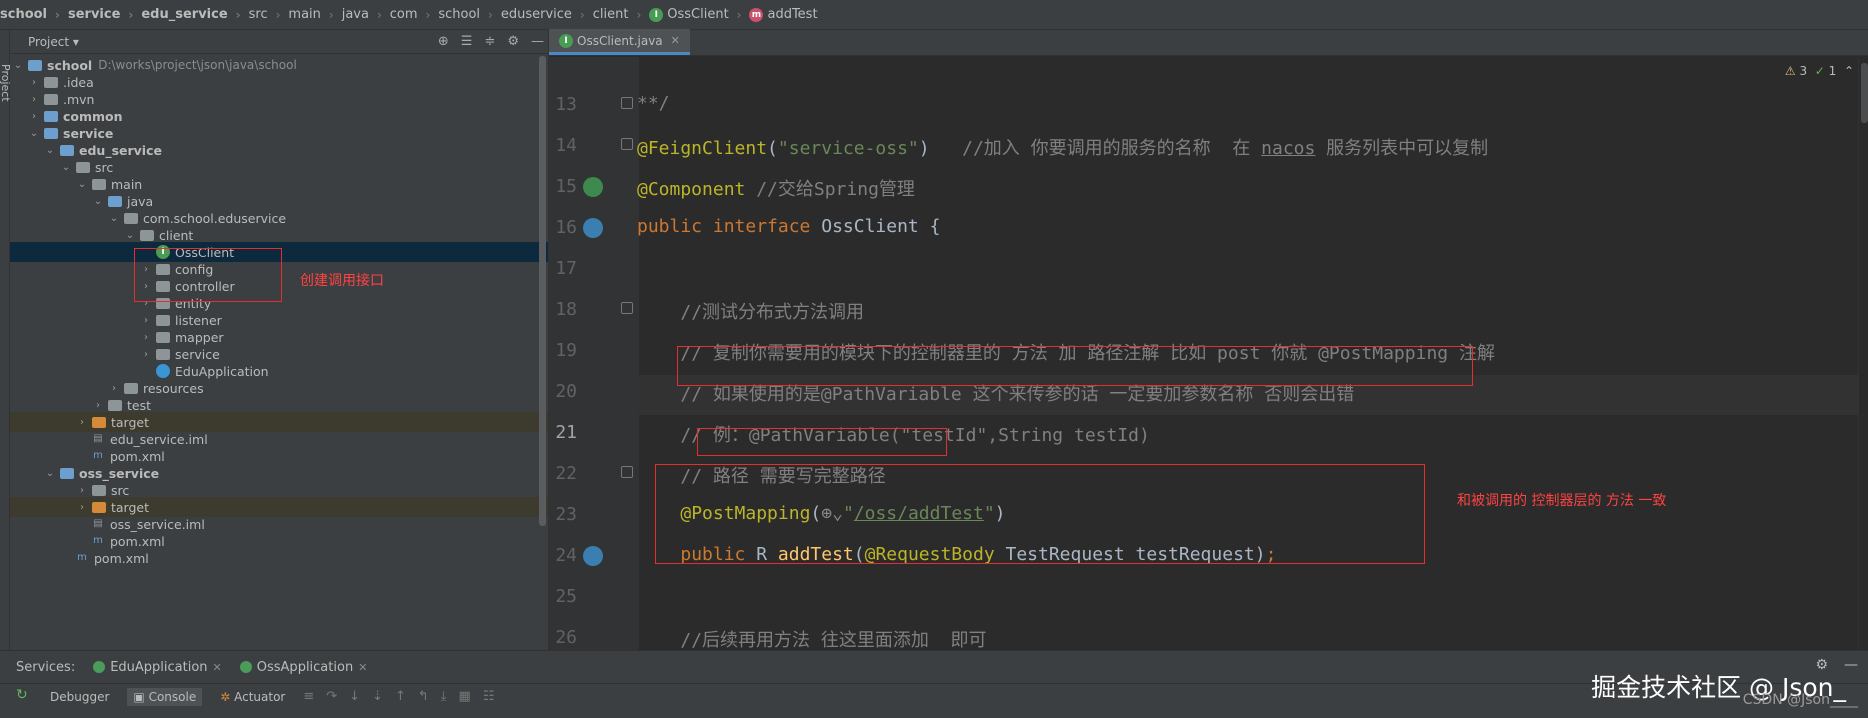 Image resolution: width=1868 pixels, height=718 pixels. I want to click on iml-file-icon: ▤, so click(98, 523).